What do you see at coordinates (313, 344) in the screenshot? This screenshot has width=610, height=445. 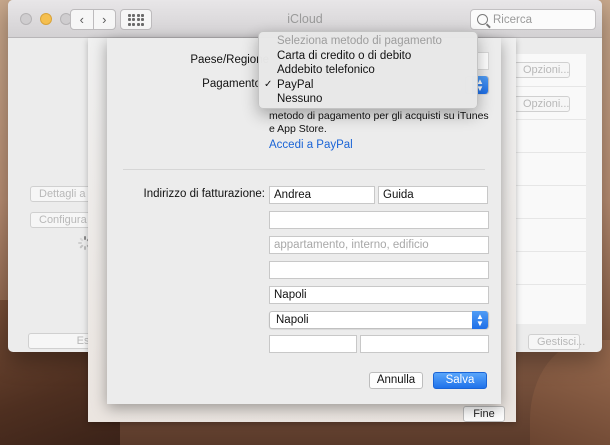 I see `postal-code-field` at bounding box center [313, 344].